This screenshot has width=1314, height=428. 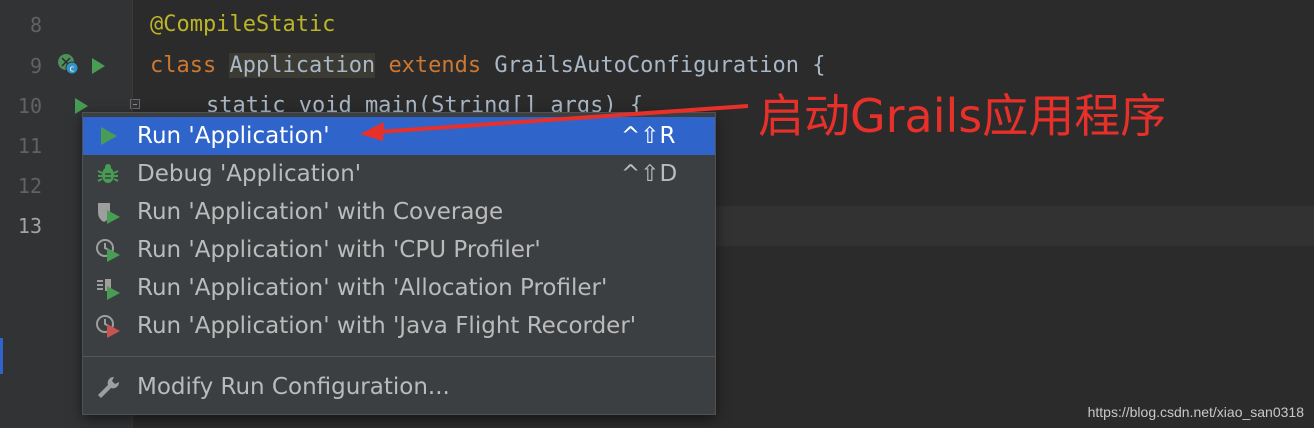 I want to click on menu-item-coverage: Run 'Application' with Coverage, so click(x=399, y=212).